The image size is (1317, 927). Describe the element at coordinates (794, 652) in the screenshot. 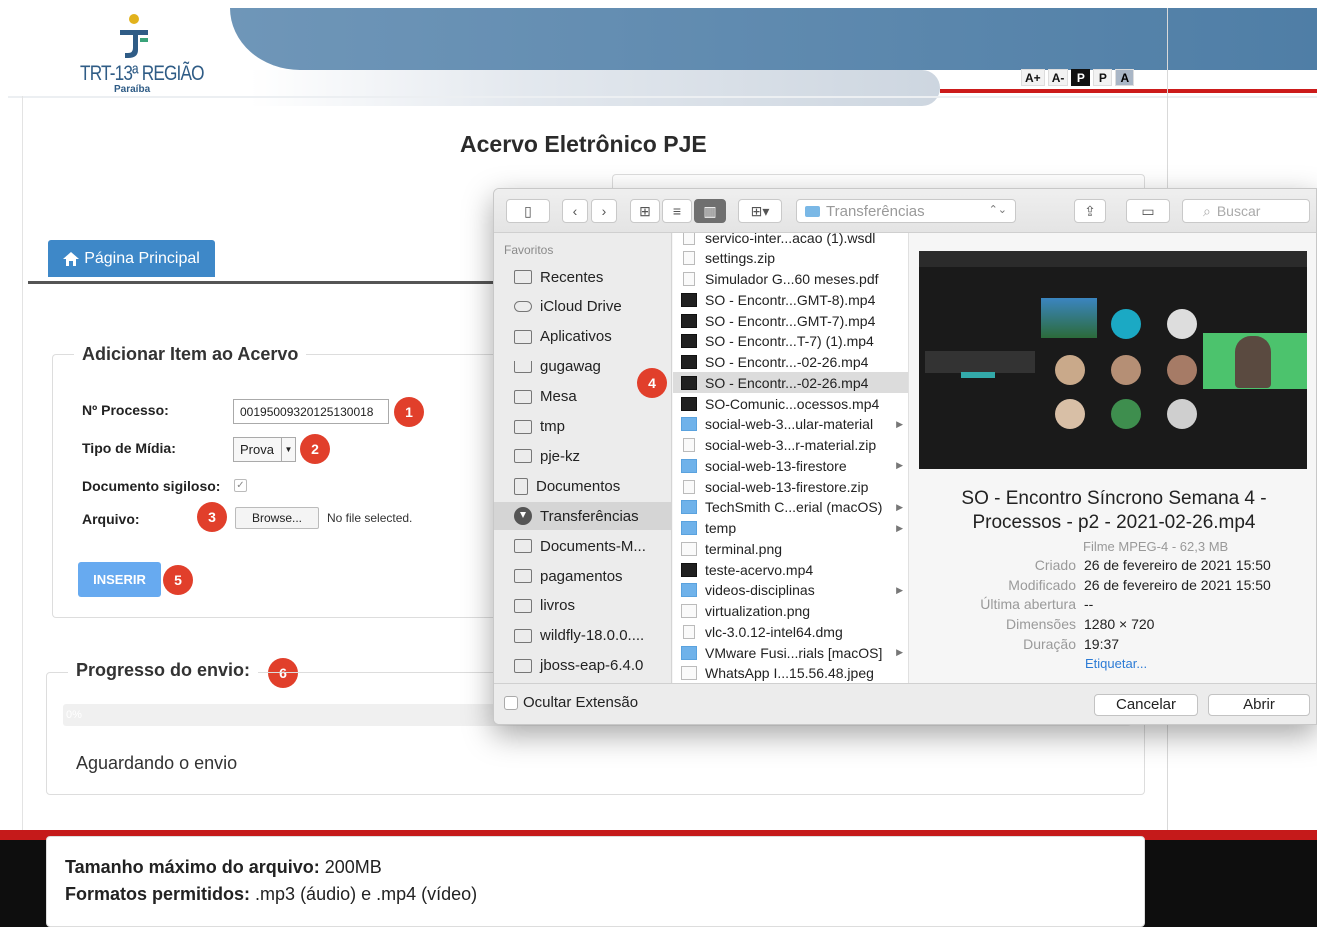

I see `file-name: VMware Fusi...rials [macOS]` at that location.